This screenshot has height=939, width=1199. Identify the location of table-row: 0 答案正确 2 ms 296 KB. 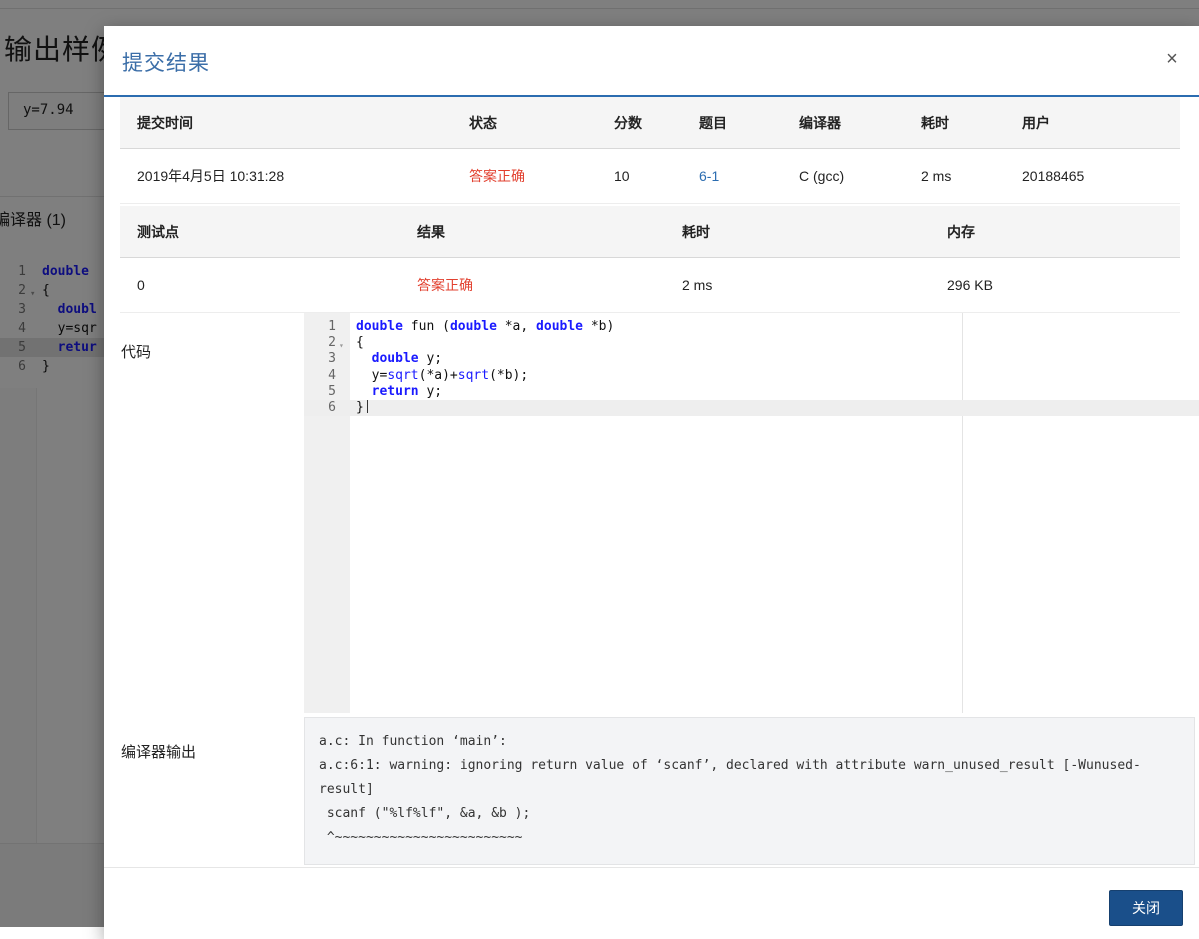
(650, 285).